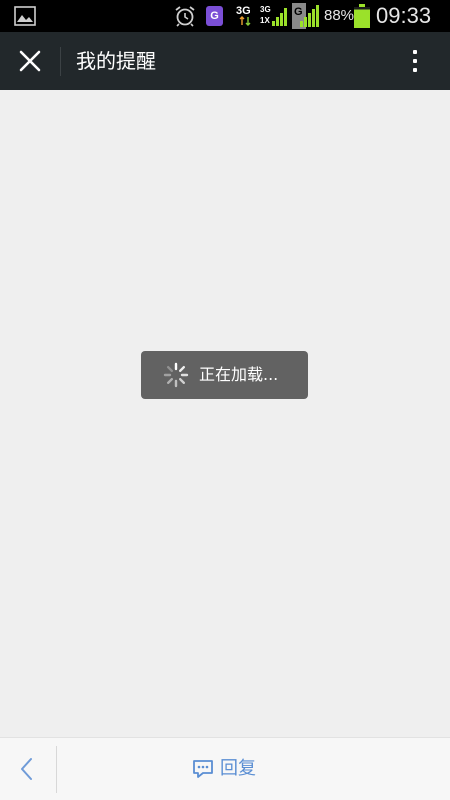  What do you see at coordinates (238, 768) in the screenshot?
I see `reply-label: 回复` at bounding box center [238, 768].